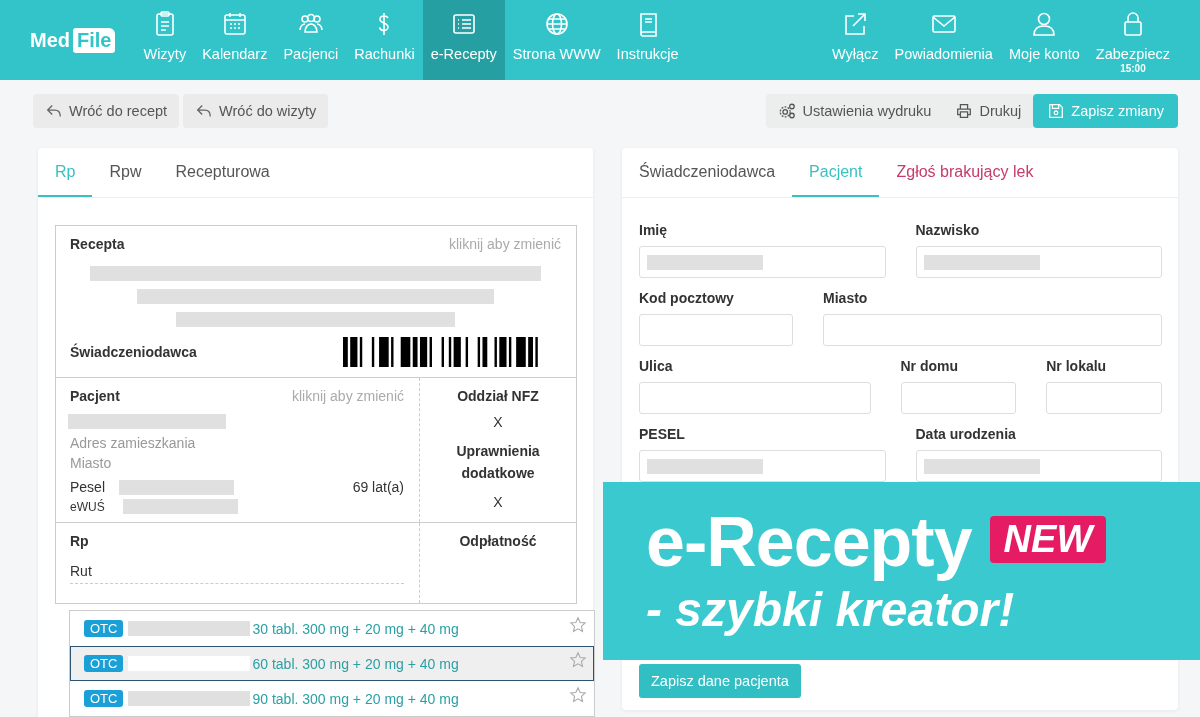 The height and width of the screenshot is (717, 1200). Describe the element at coordinates (687, 298) in the screenshot. I see `field-label: Kod pocztowy` at that location.